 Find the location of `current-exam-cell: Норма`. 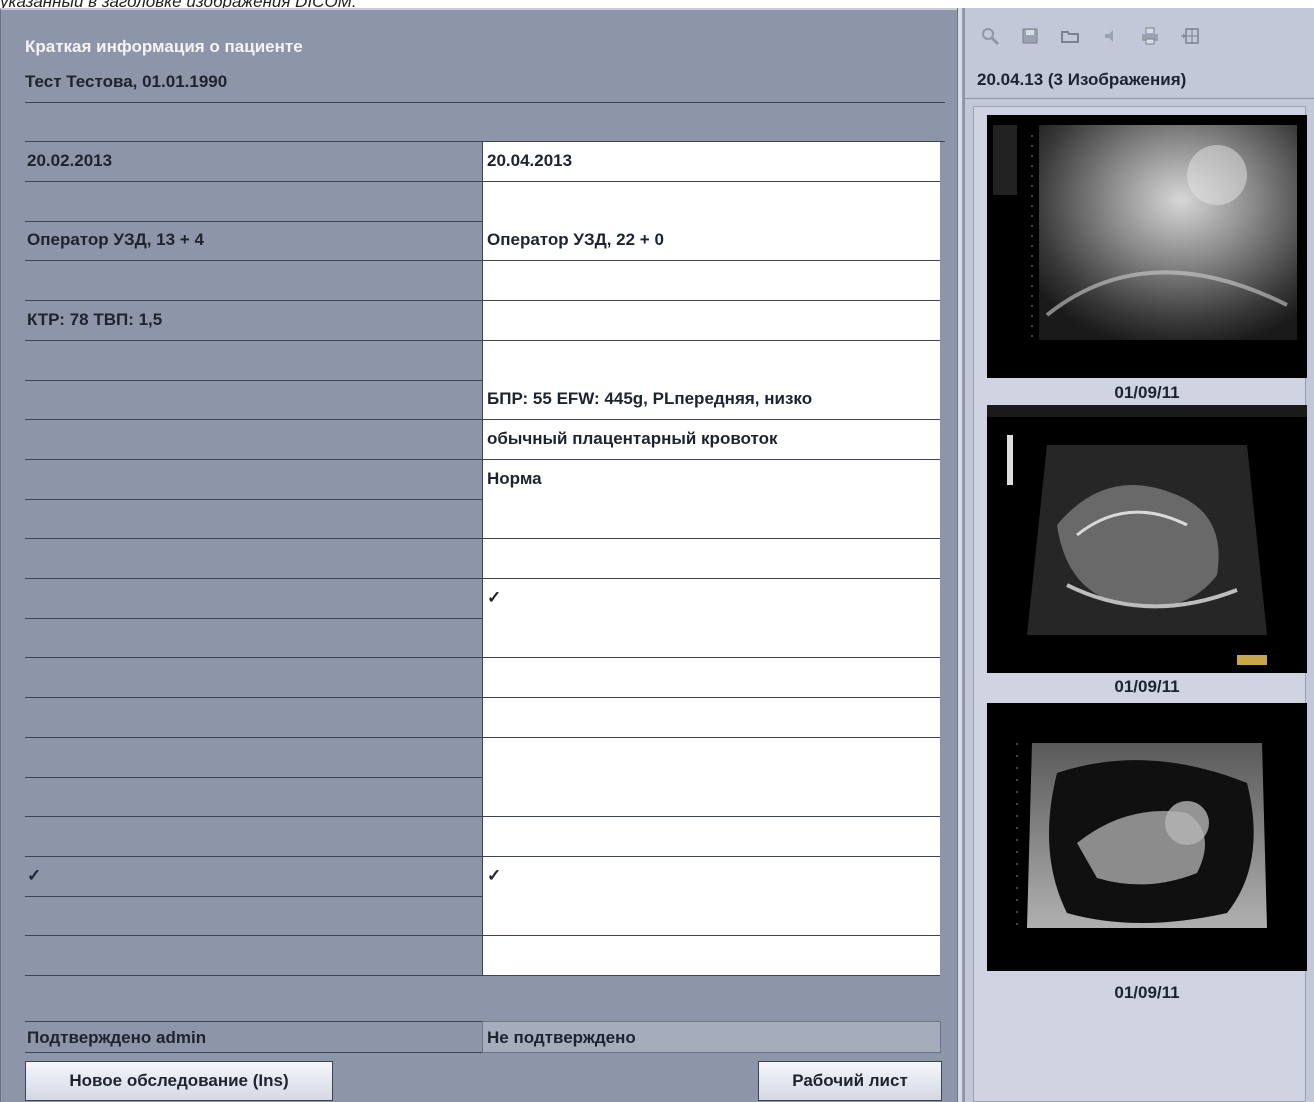

current-exam-cell: Норма is located at coordinates (711, 480).